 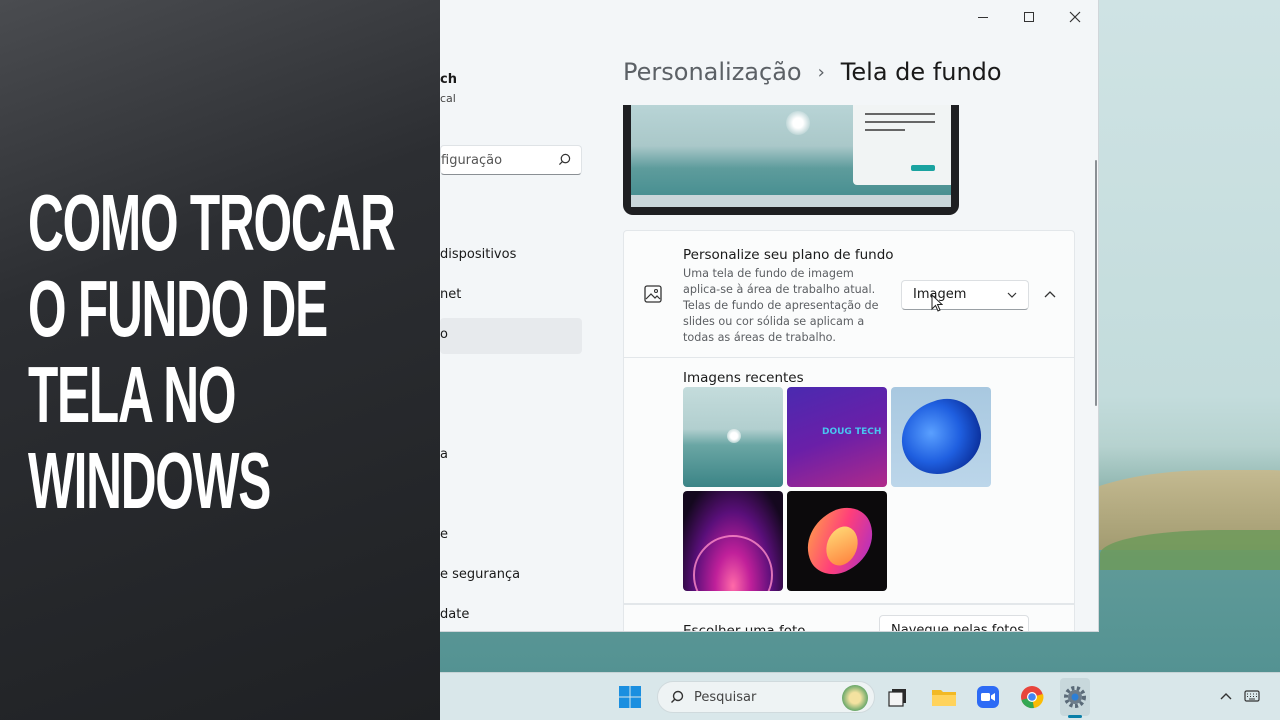 I want to click on minimize-icon, so click(x=983, y=17).